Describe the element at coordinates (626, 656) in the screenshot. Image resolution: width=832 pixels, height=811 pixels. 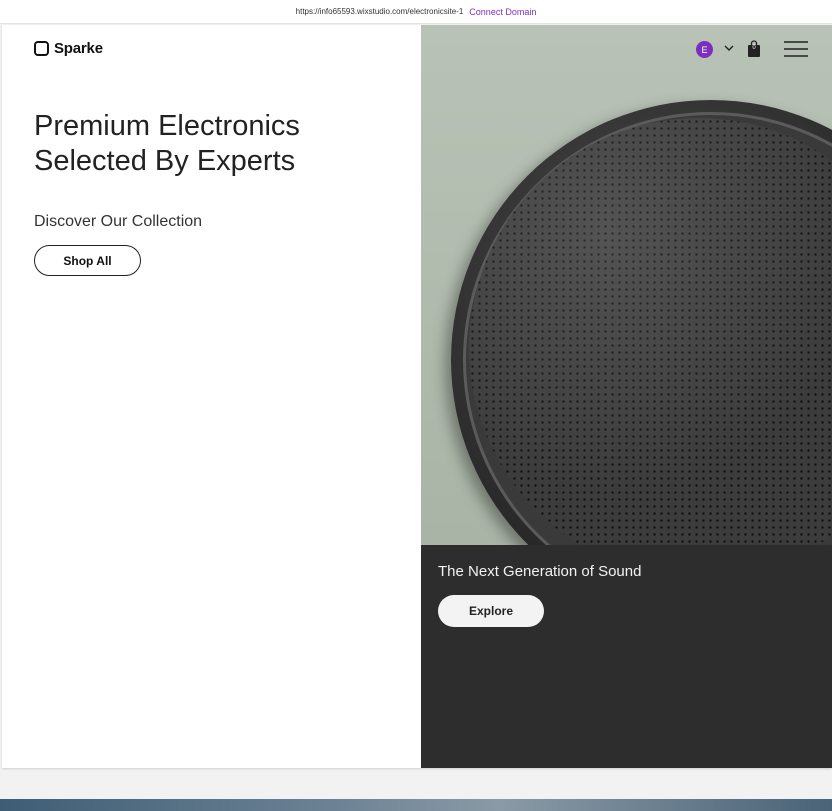
I see `feature-caption-panel: The Next Generation of Sound Explore` at that location.